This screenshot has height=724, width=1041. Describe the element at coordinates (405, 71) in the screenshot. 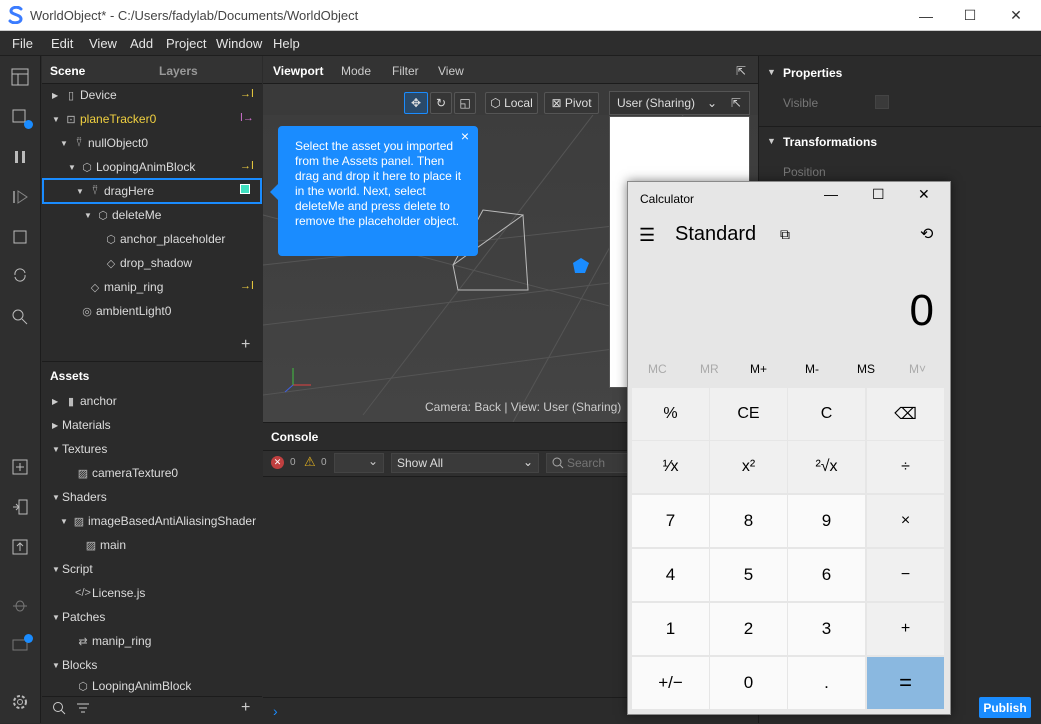

I see `tab-filter: Filter` at that location.